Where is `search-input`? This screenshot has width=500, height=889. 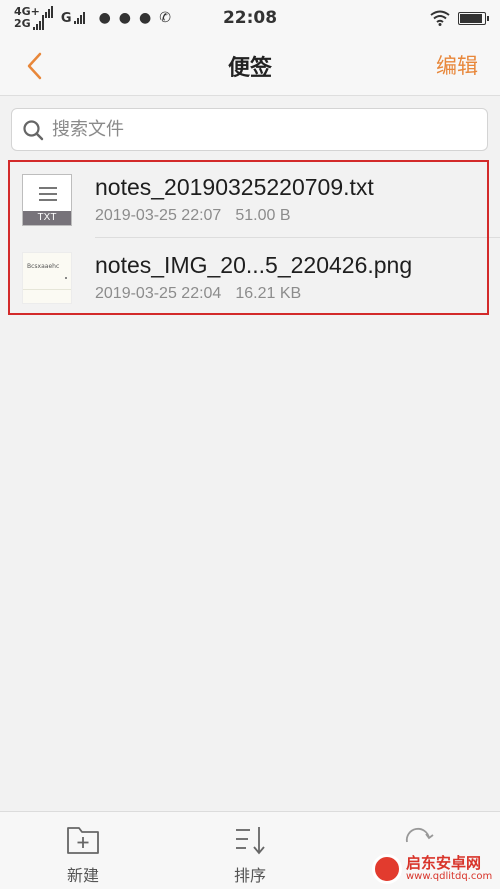 search-input is located at coordinates (252, 129).